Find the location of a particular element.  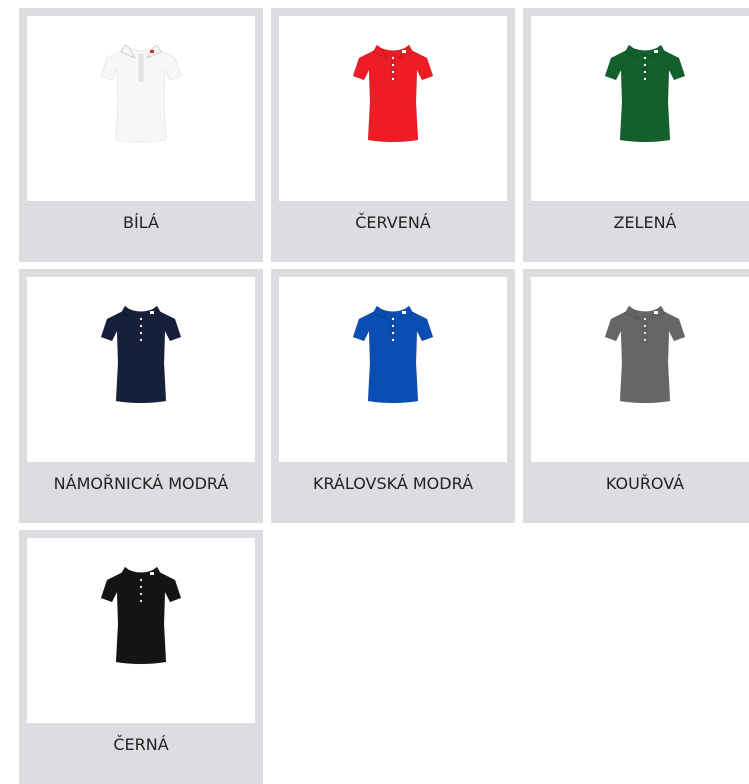

swatch-card-white: BÍLÁ is located at coordinates (141, 135).